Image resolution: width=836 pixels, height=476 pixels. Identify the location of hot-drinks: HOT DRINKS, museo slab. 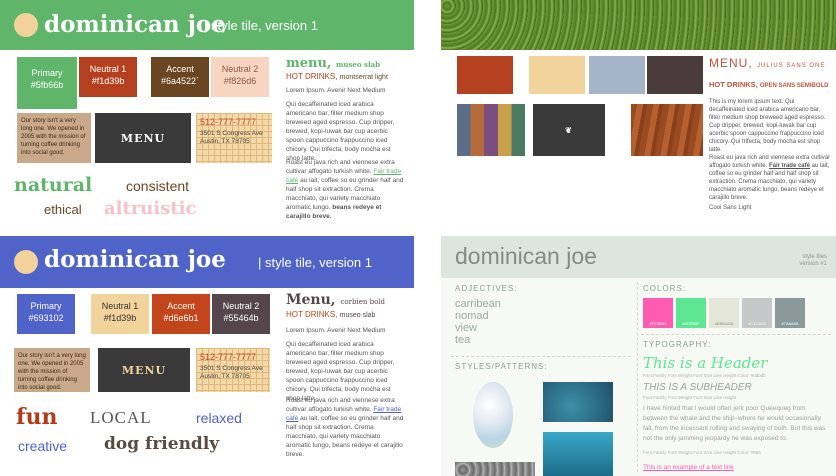
(331, 314).